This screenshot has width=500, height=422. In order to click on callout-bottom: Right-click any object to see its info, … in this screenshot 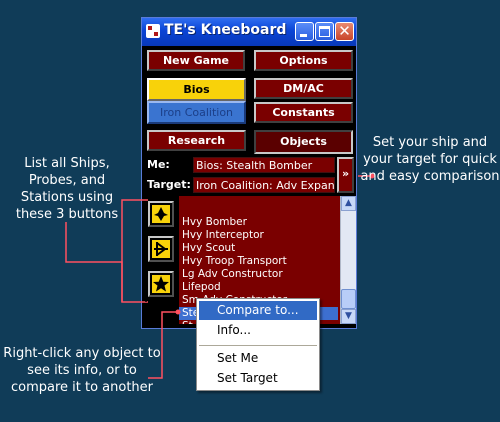, I will do `click(82, 370)`.